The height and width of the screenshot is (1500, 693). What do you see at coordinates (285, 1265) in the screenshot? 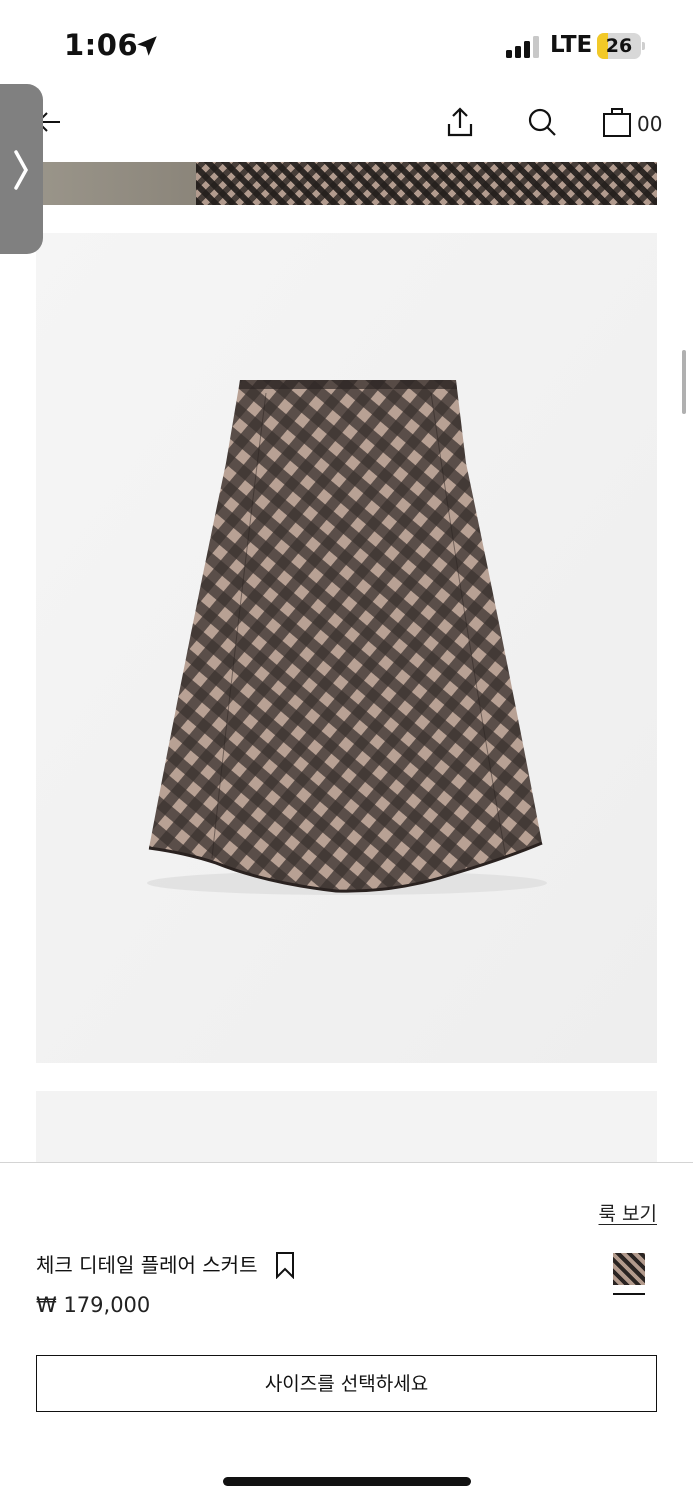
I see `bookmark-icon` at bounding box center [285, 1265].